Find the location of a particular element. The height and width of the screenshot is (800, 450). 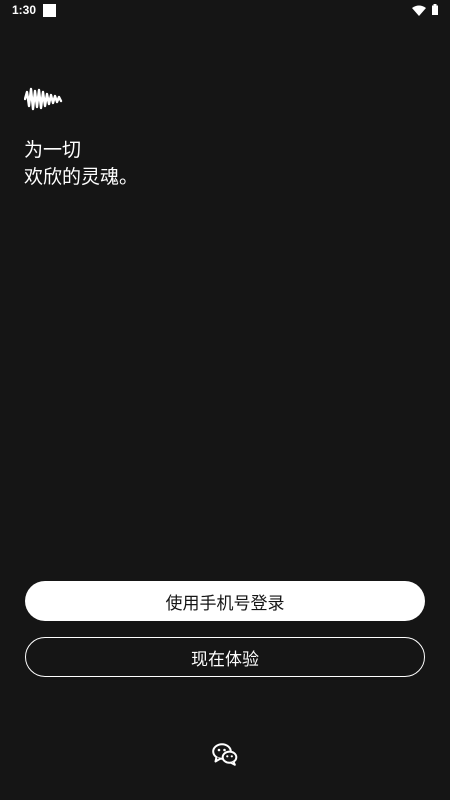

try-now-label: 现在体验 is located at coordinates (225, 659).